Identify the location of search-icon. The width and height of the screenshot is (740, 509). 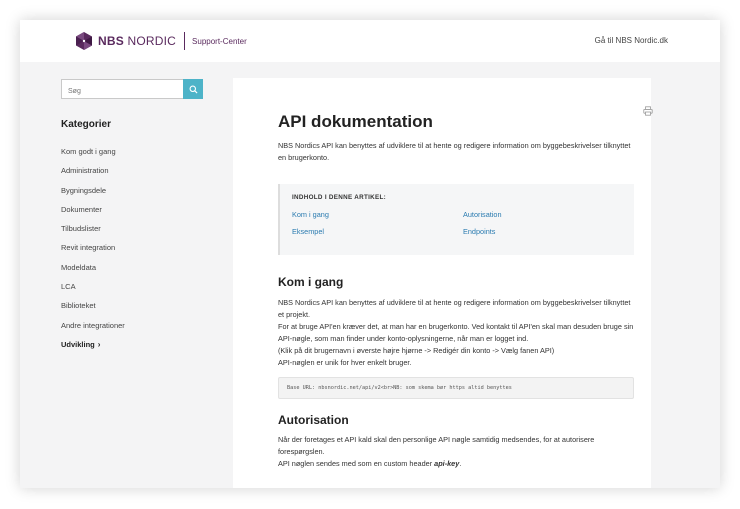
(193, 89).